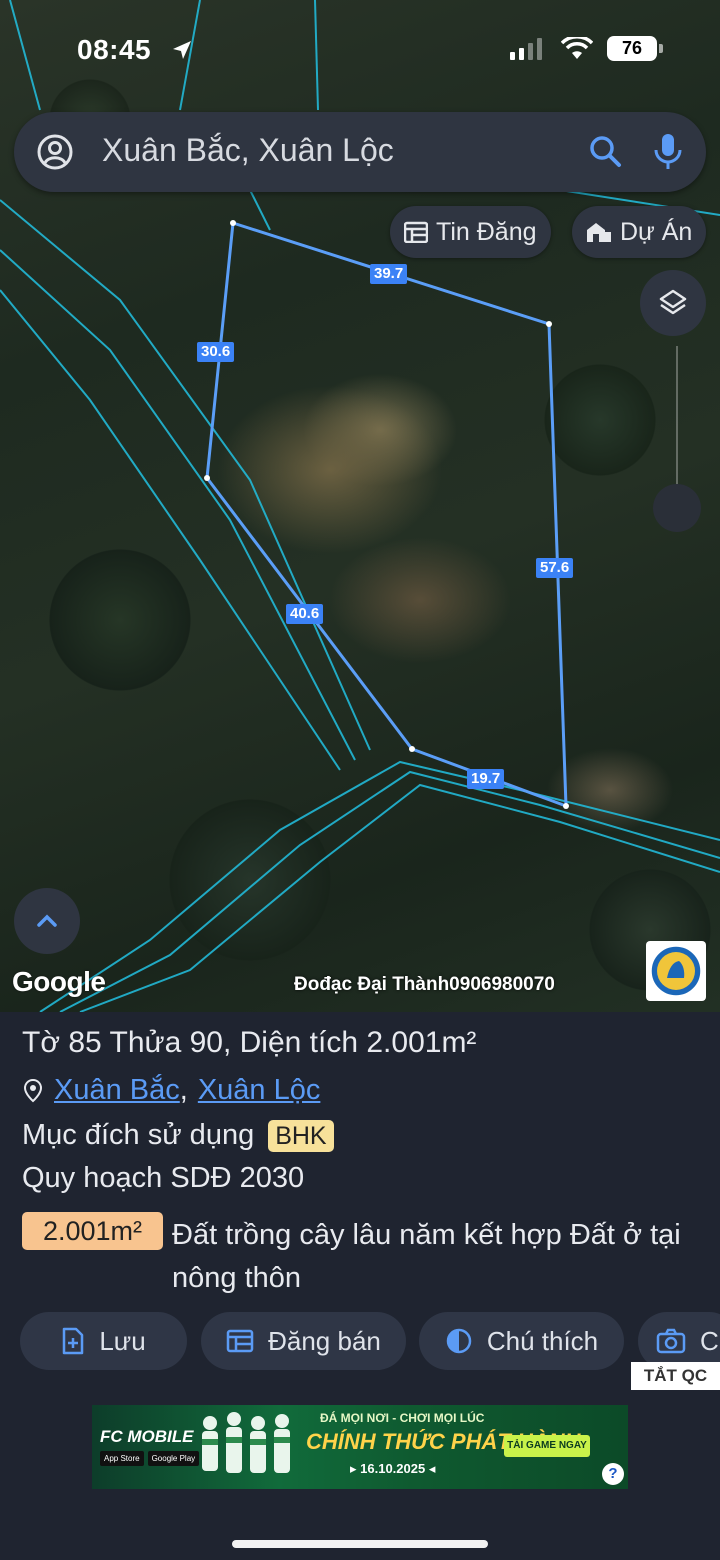 The image size is (720, 1560). I want to click on layers-icon, so click(673, 302).